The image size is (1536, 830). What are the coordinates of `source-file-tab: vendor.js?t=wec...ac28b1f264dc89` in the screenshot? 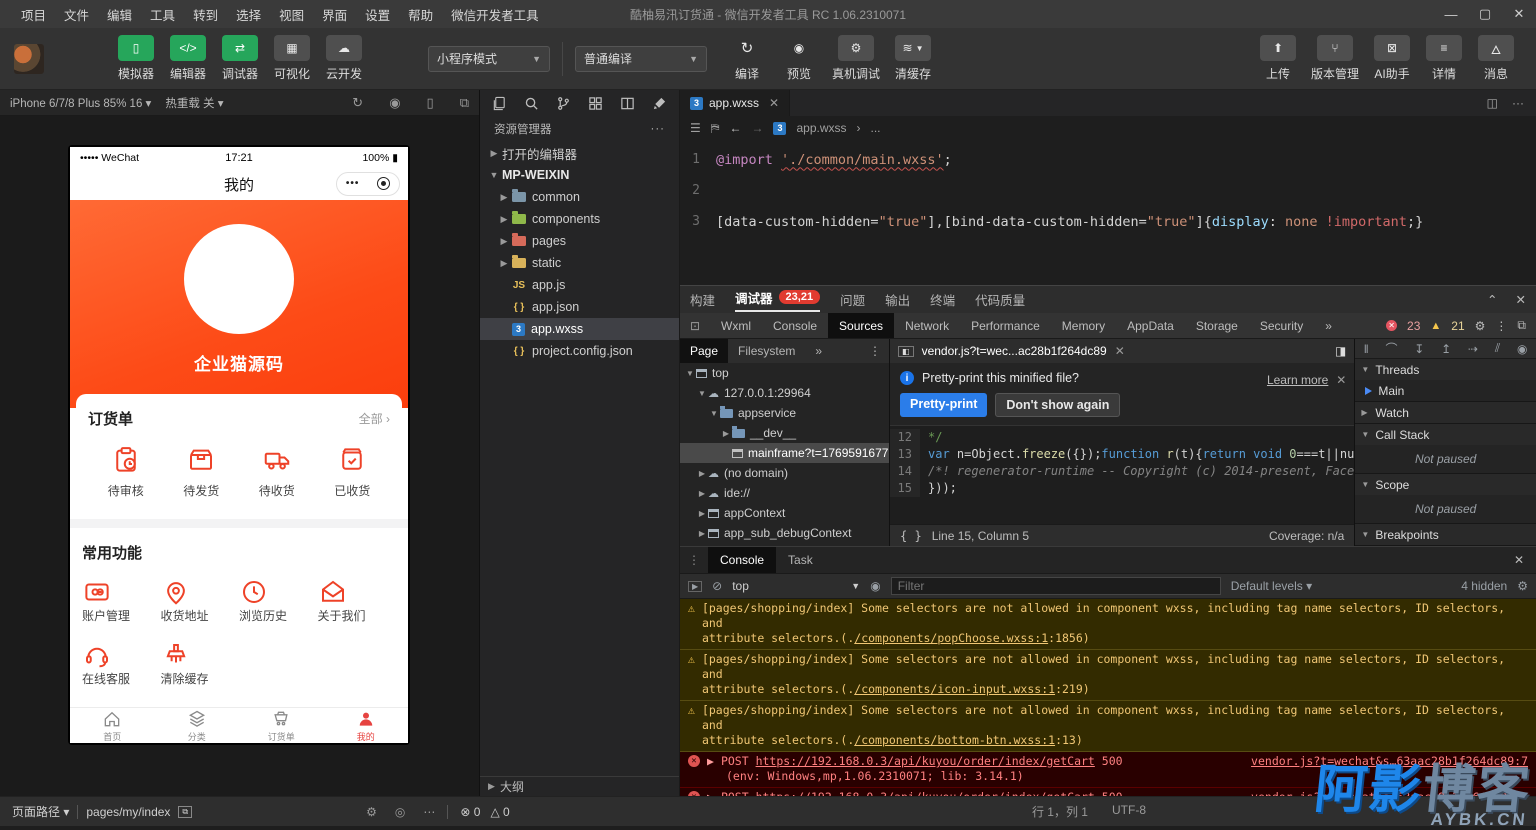 It's located at (1014, 351).